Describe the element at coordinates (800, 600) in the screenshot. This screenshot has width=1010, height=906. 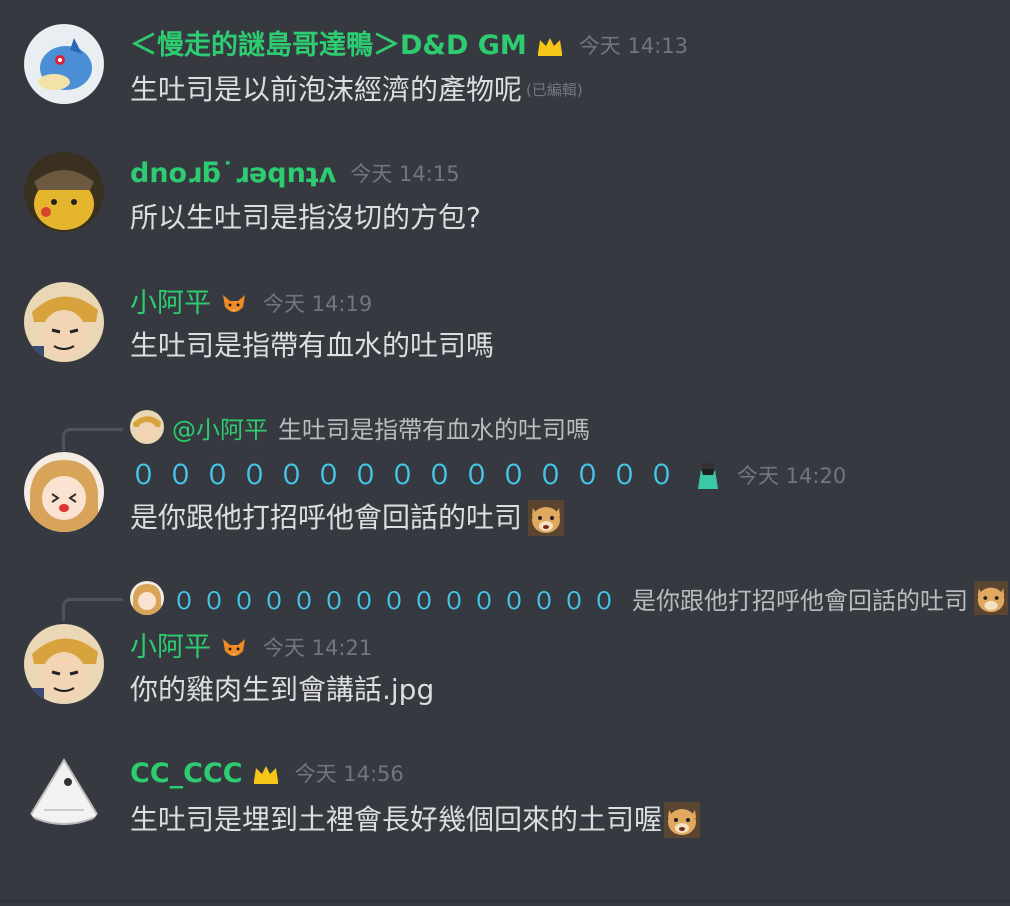
I see `reply-text: 是你跟他打招呼他會回話的吐司` at that location.